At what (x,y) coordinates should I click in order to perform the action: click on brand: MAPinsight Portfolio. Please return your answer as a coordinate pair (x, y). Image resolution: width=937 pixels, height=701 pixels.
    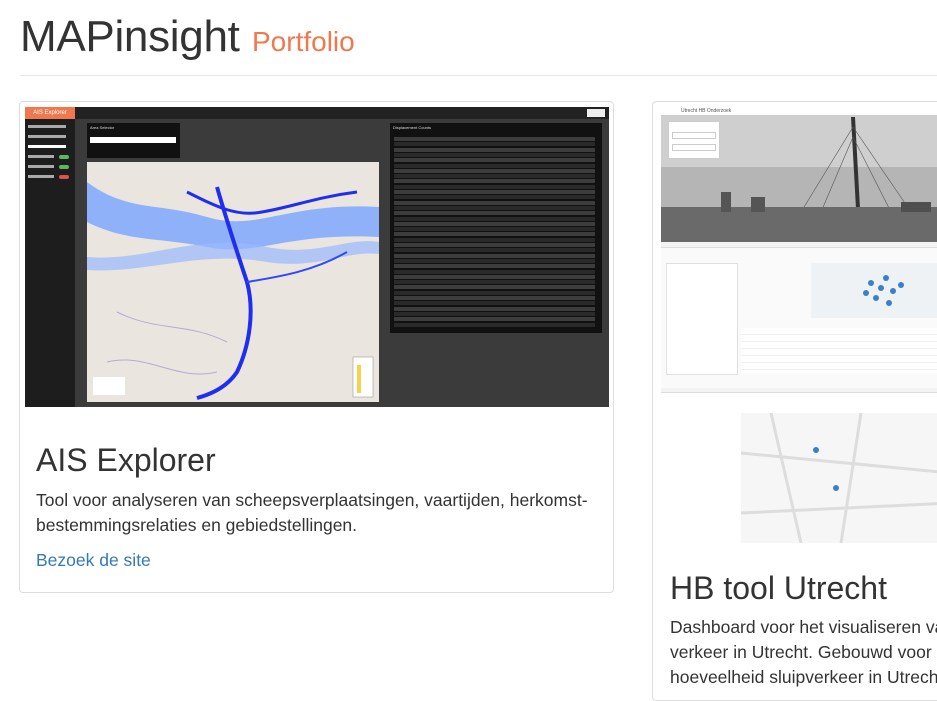
    Looking at the image, I should click on (187, 37).